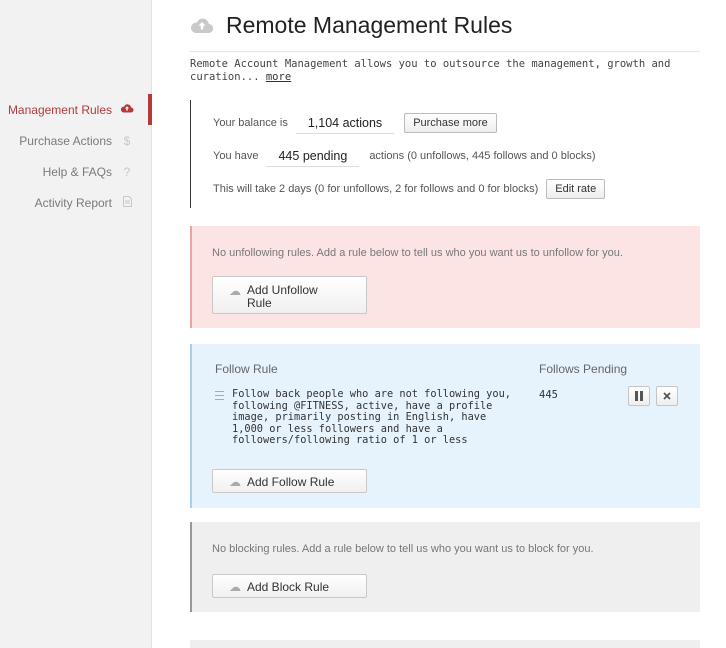 This screenshot has width=726, height=648. I want to click on question-icon: ?, so click(127, 171).